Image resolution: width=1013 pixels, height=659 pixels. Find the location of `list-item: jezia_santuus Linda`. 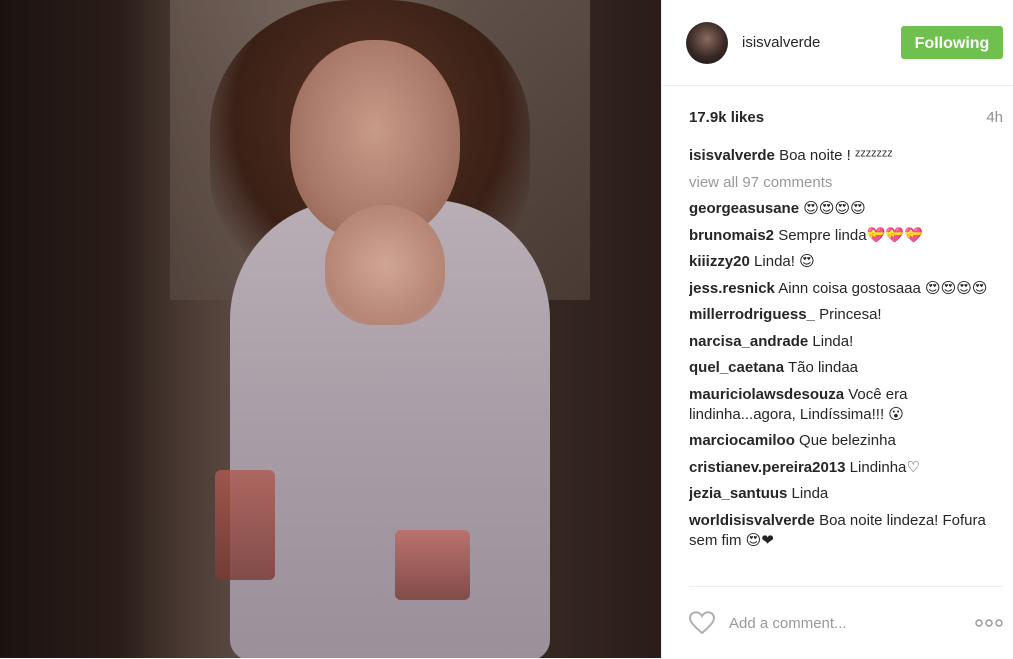

list-item: jezia_santuus Linda is located at coordinates (846, 494).